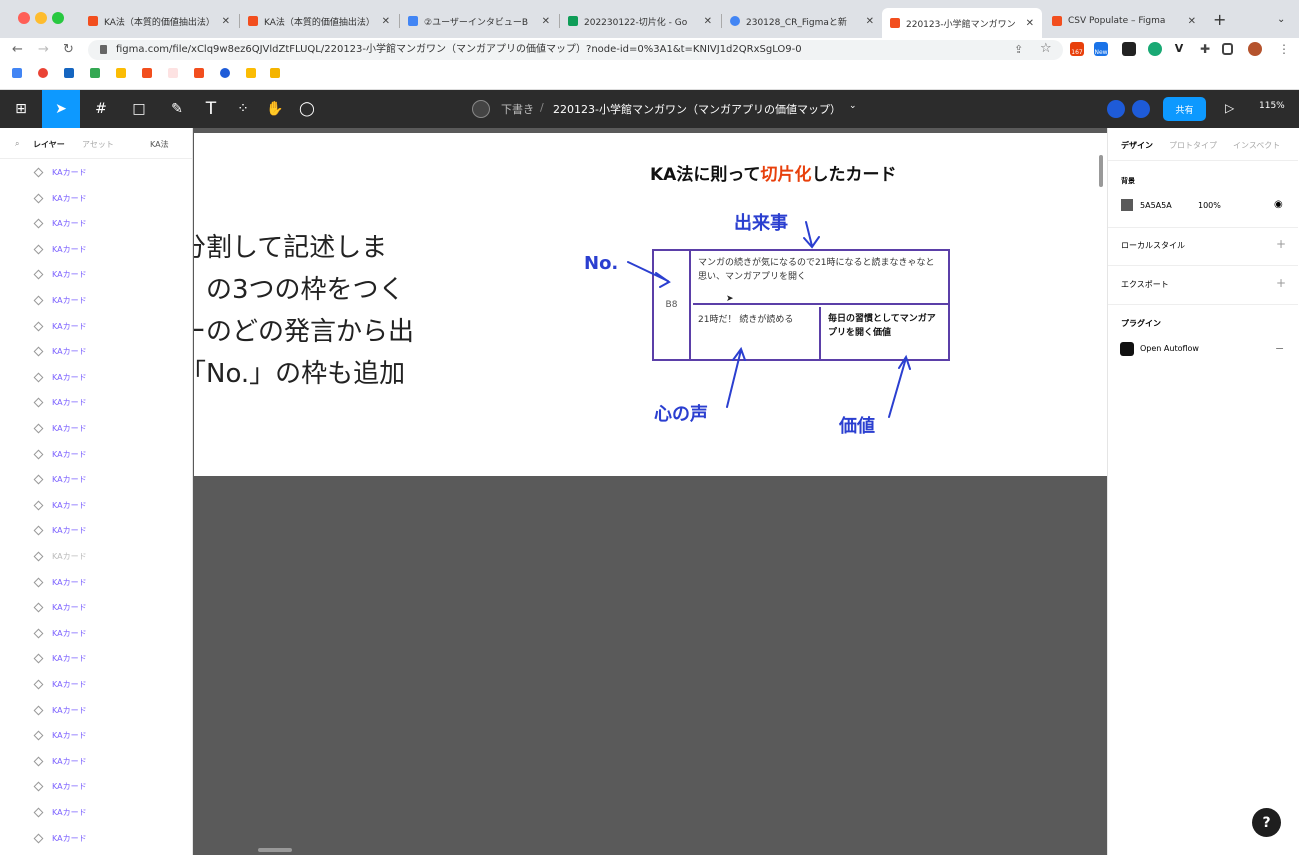 The image size is (1299, 855). What do you see at coordinates (1279, 348) in the screenshot?
I see `remove-plugin-button: −` at bounding box center [1279, 348].